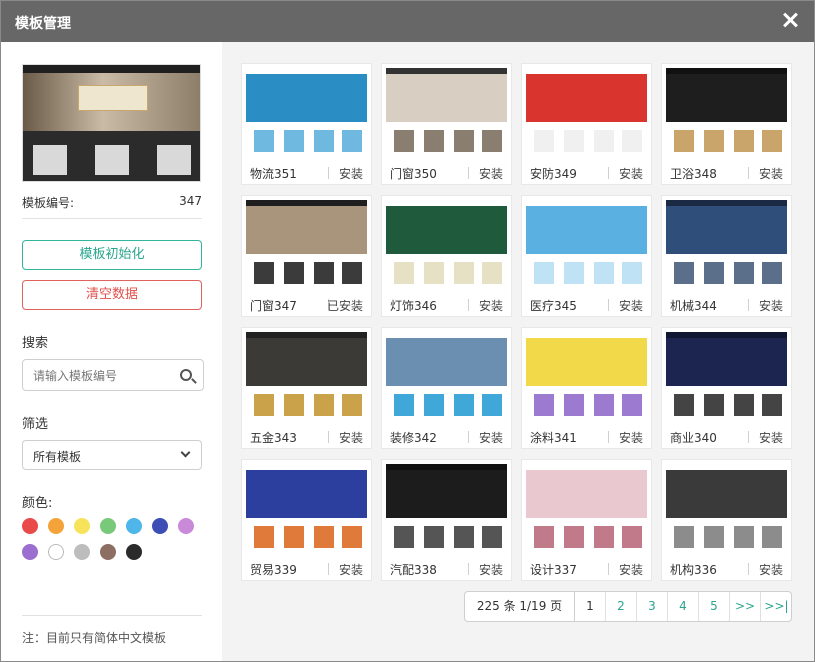  I want to click on page-3: 3, so click(652, 606).